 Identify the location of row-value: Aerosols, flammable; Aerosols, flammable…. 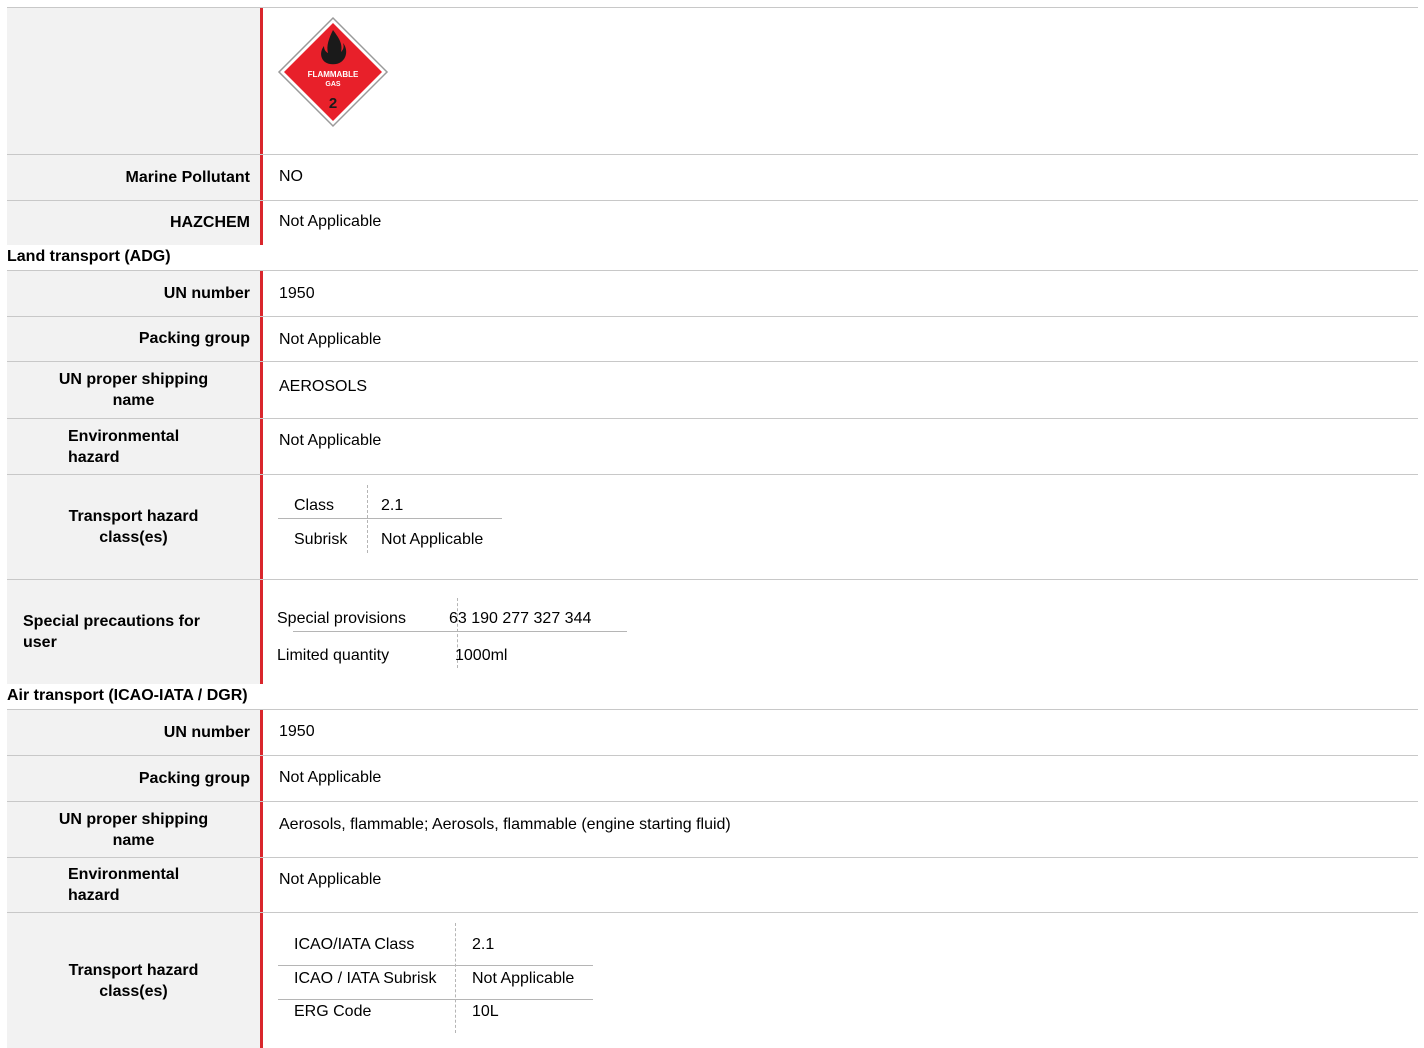
(505, 824).